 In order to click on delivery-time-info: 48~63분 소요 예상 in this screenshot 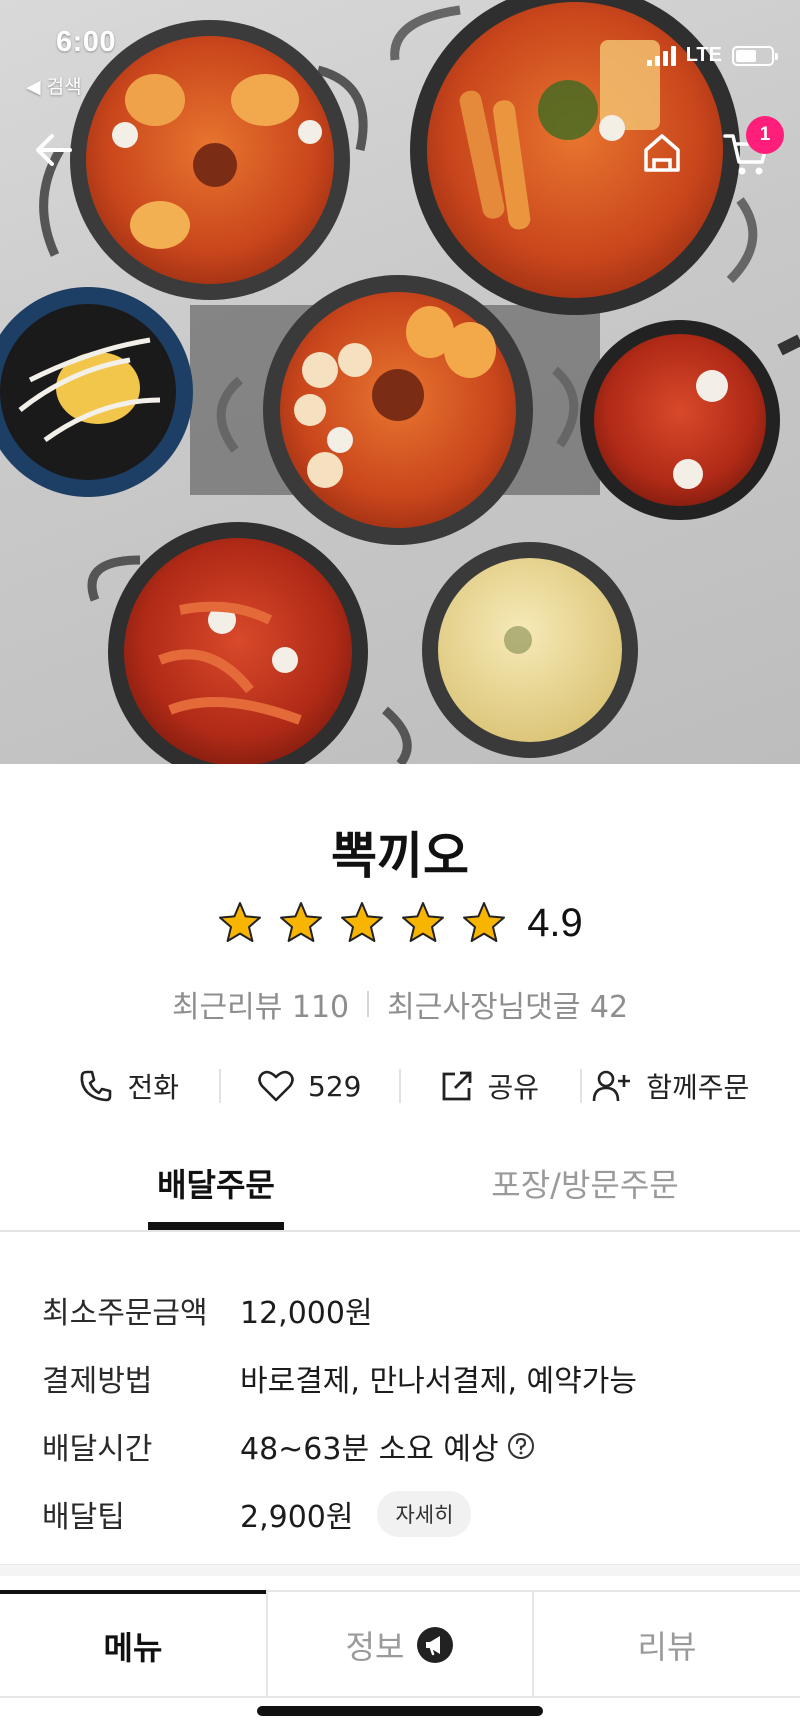, I will do `click(387, 1446)`.